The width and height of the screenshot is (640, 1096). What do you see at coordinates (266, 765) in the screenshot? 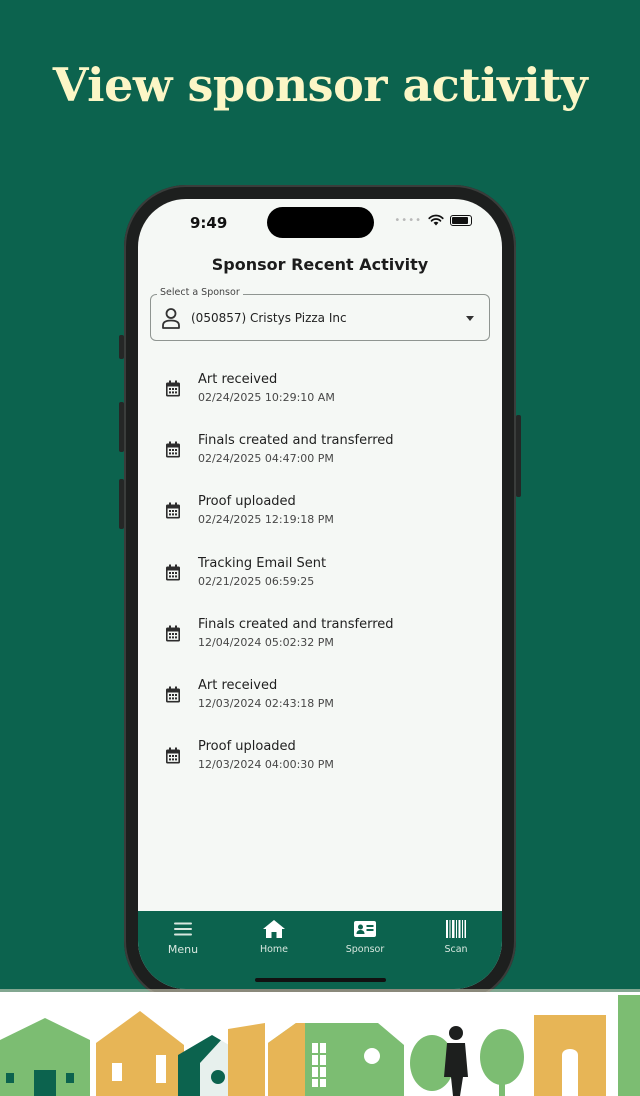
I see `activity-timestamp: 12/03/2024 04:00:30 PM` at bounding box center [266, 765].